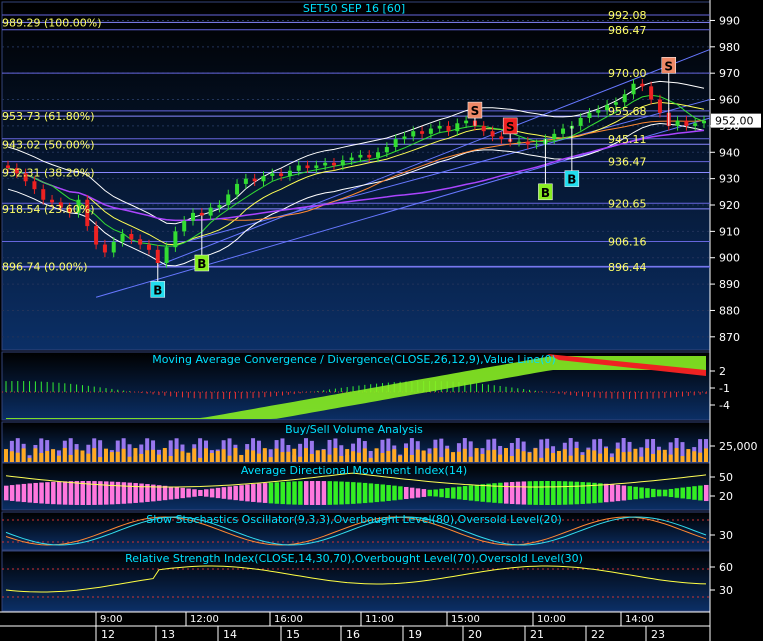 Image resolution: width=763 pixels, height=641 pixels. What do you see at coordinates (722, 371) in the screenshot?
I see `indicator-axis-tick-label: 2` at bounding box center [722, 371].